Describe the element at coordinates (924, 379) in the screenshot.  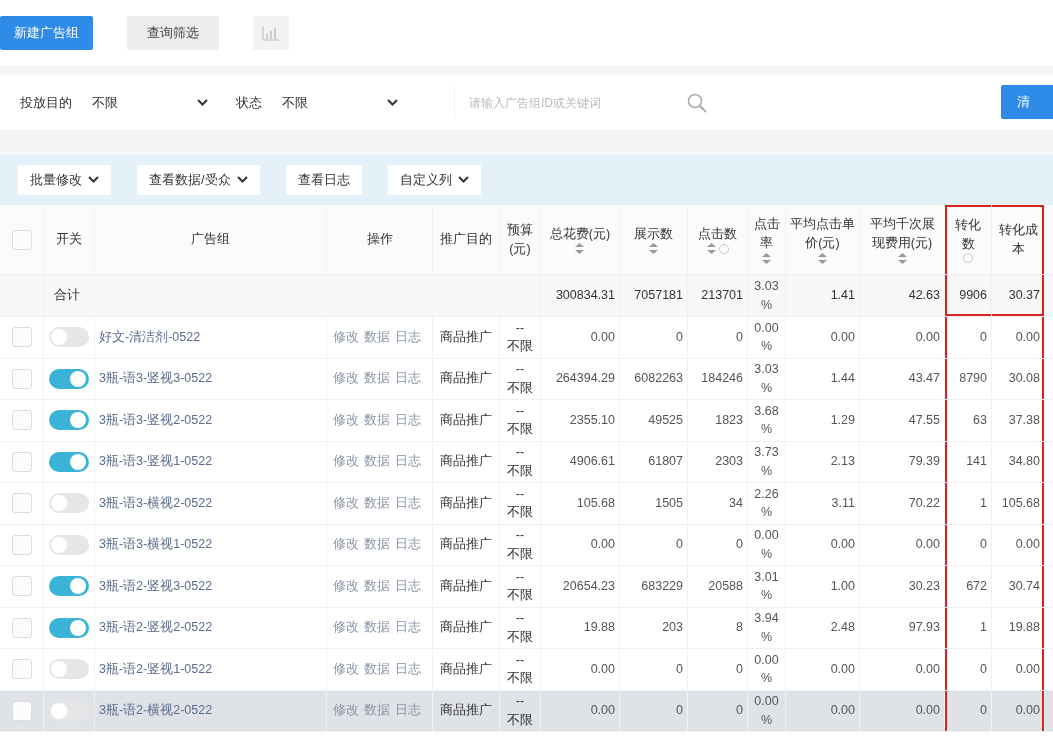
I see `table-cell-text: 43.47` at that location.